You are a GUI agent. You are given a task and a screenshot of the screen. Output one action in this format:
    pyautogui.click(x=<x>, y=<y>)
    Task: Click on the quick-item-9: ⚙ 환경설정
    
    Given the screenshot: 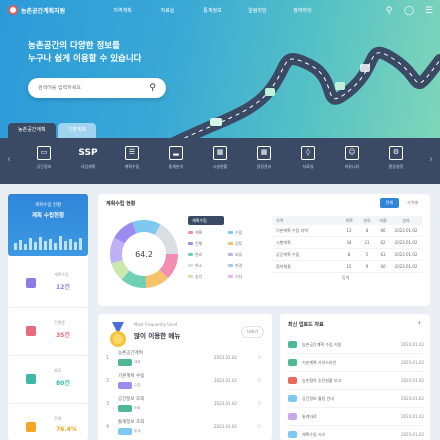 What is the action you would take?
    pyautogui.click(x=396, y=158)
    